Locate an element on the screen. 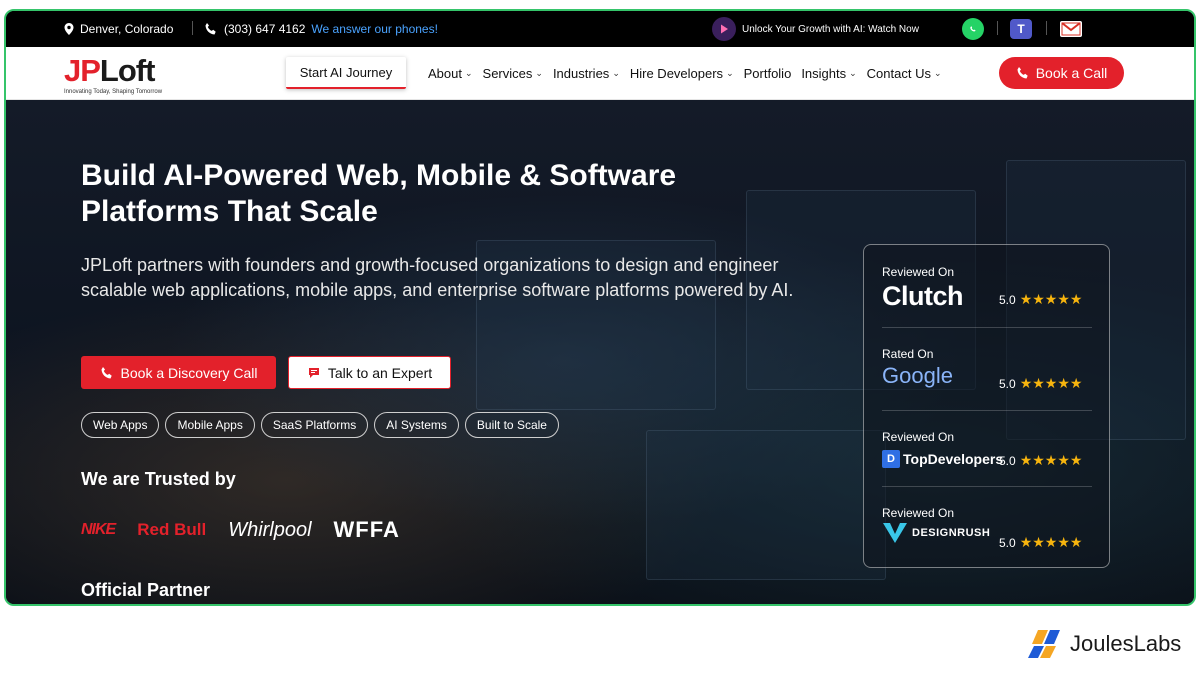  phone: (303) 647 4162 We answer our phones! is located at coordinates (321, 29).